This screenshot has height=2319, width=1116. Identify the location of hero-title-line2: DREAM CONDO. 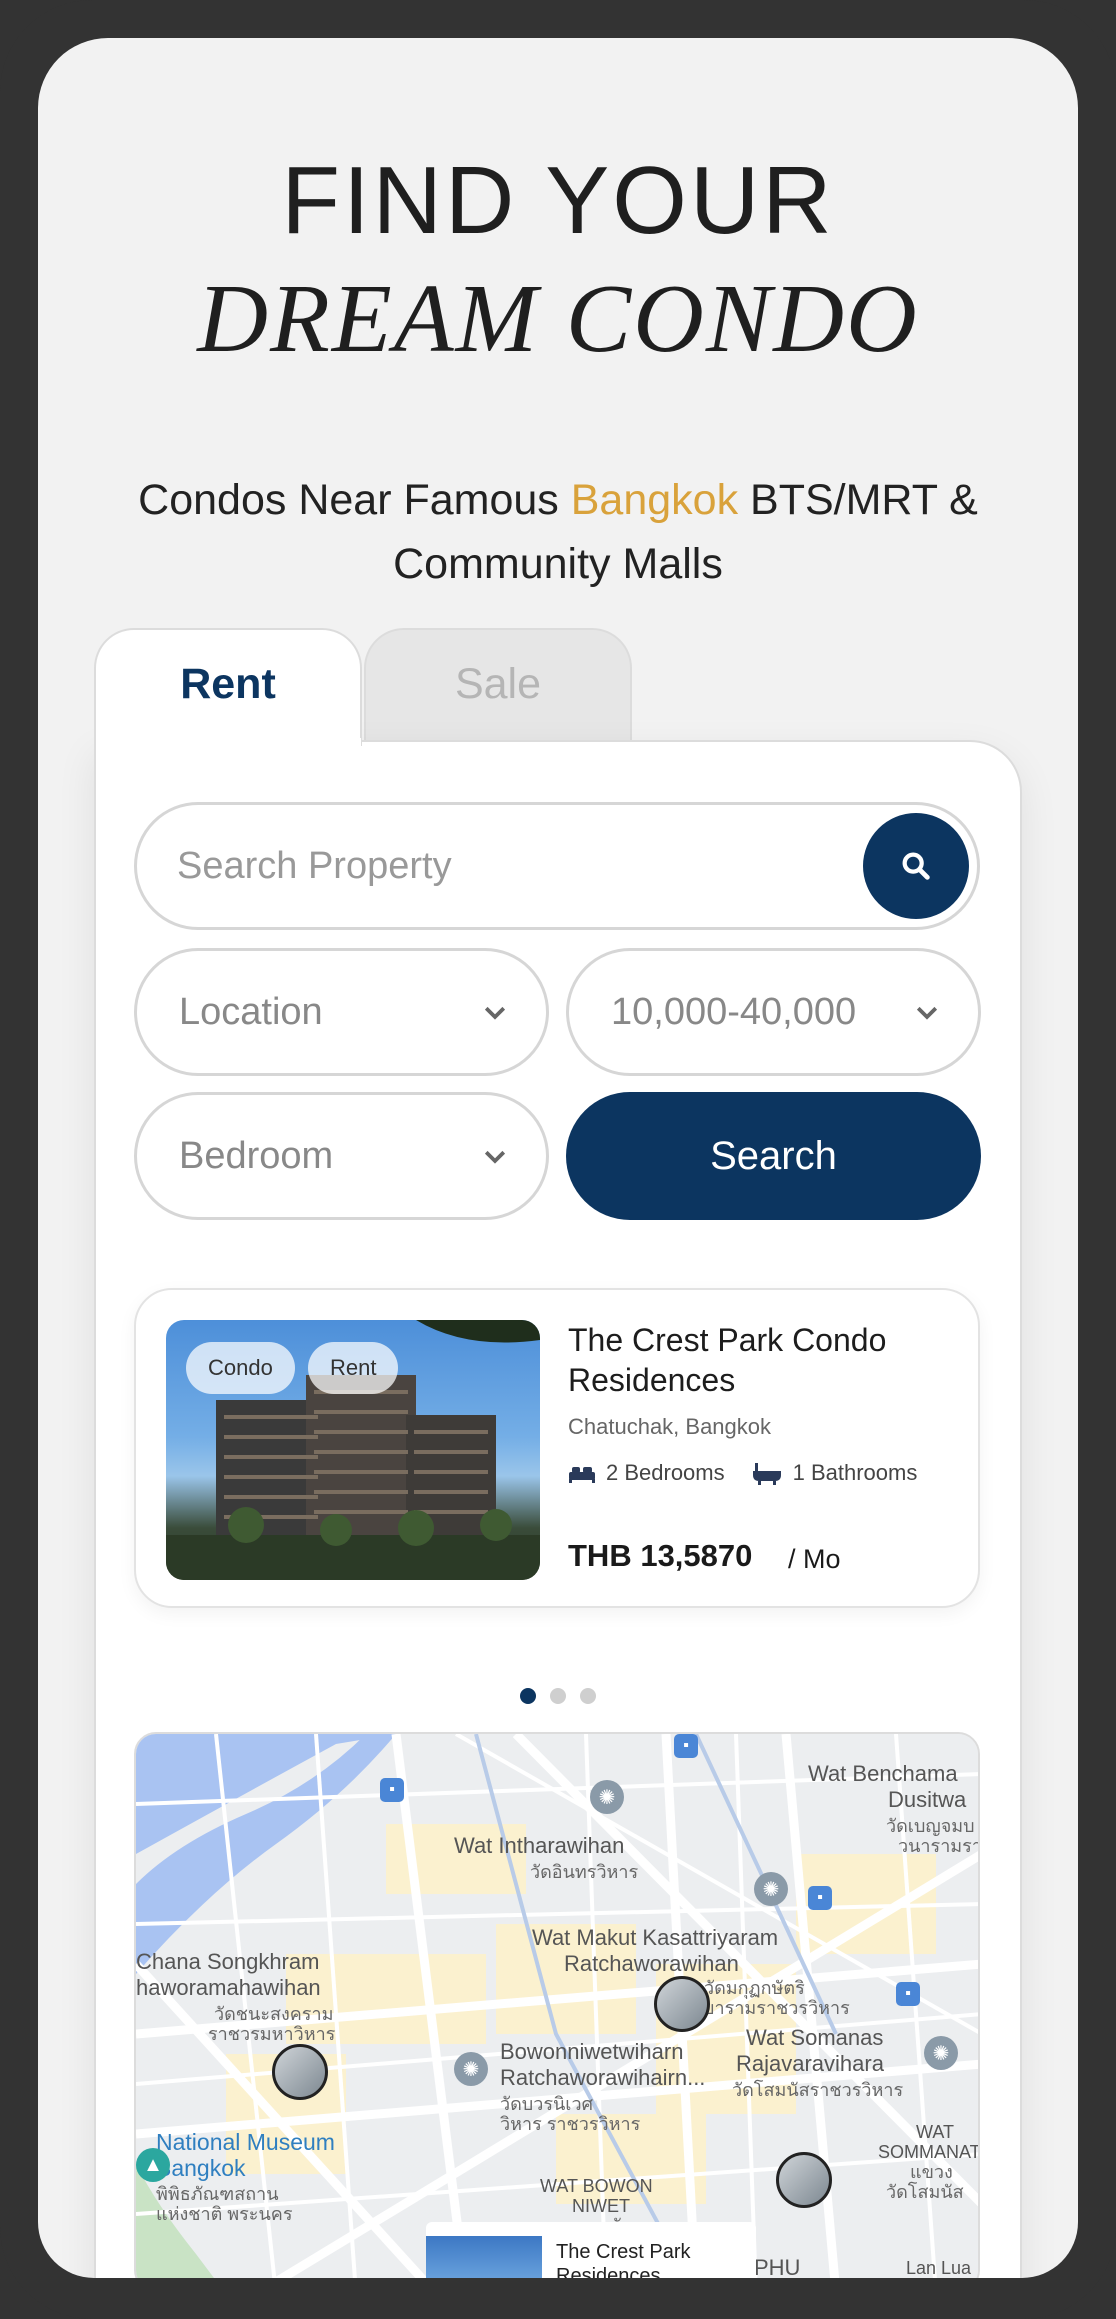
(558, 319).